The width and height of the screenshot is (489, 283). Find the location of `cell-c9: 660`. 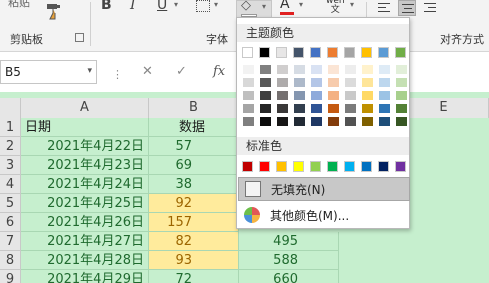

cell-c9: 660 is located at coordinates (289, 276).